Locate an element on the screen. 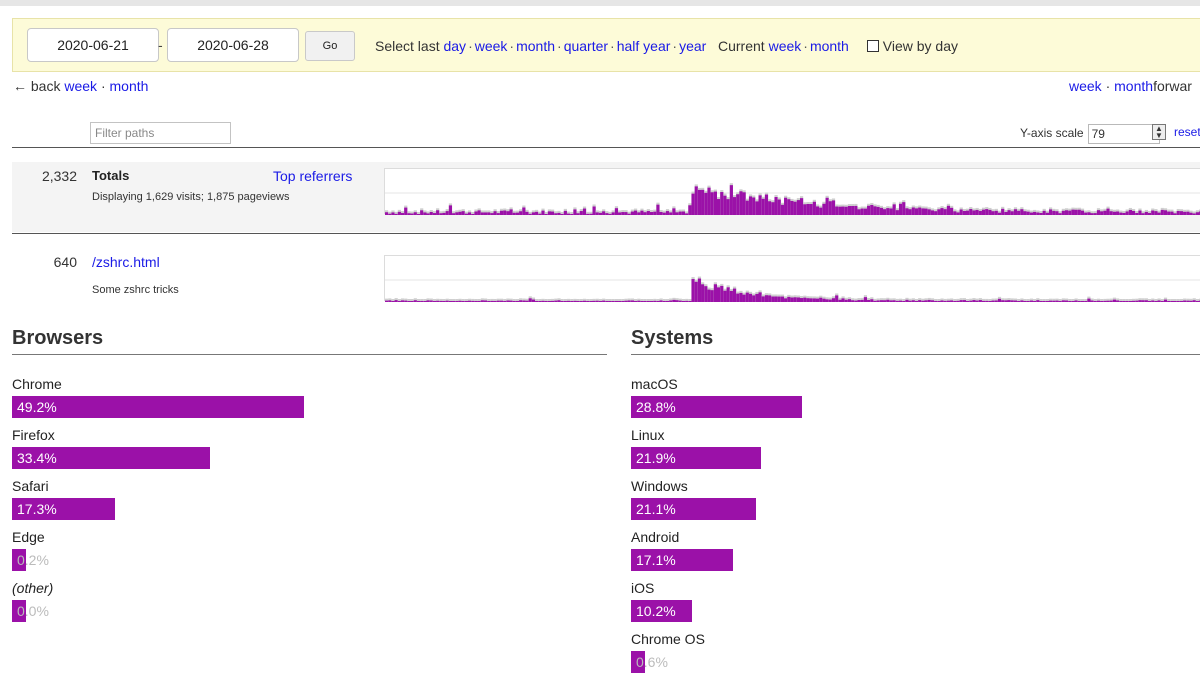 This screenshot has height=675, width=1200. select-last-week: week is located at coordinates (491, 46).